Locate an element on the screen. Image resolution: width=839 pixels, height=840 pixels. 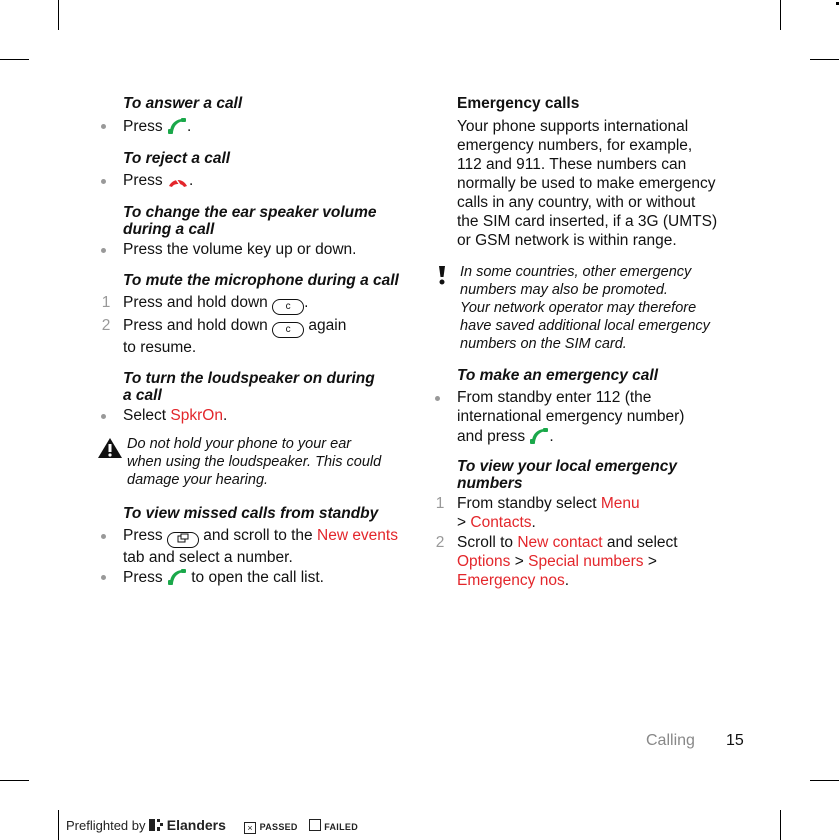
heading-missed-calls: To view missed calls from standby is located at coordinates (251, 513).